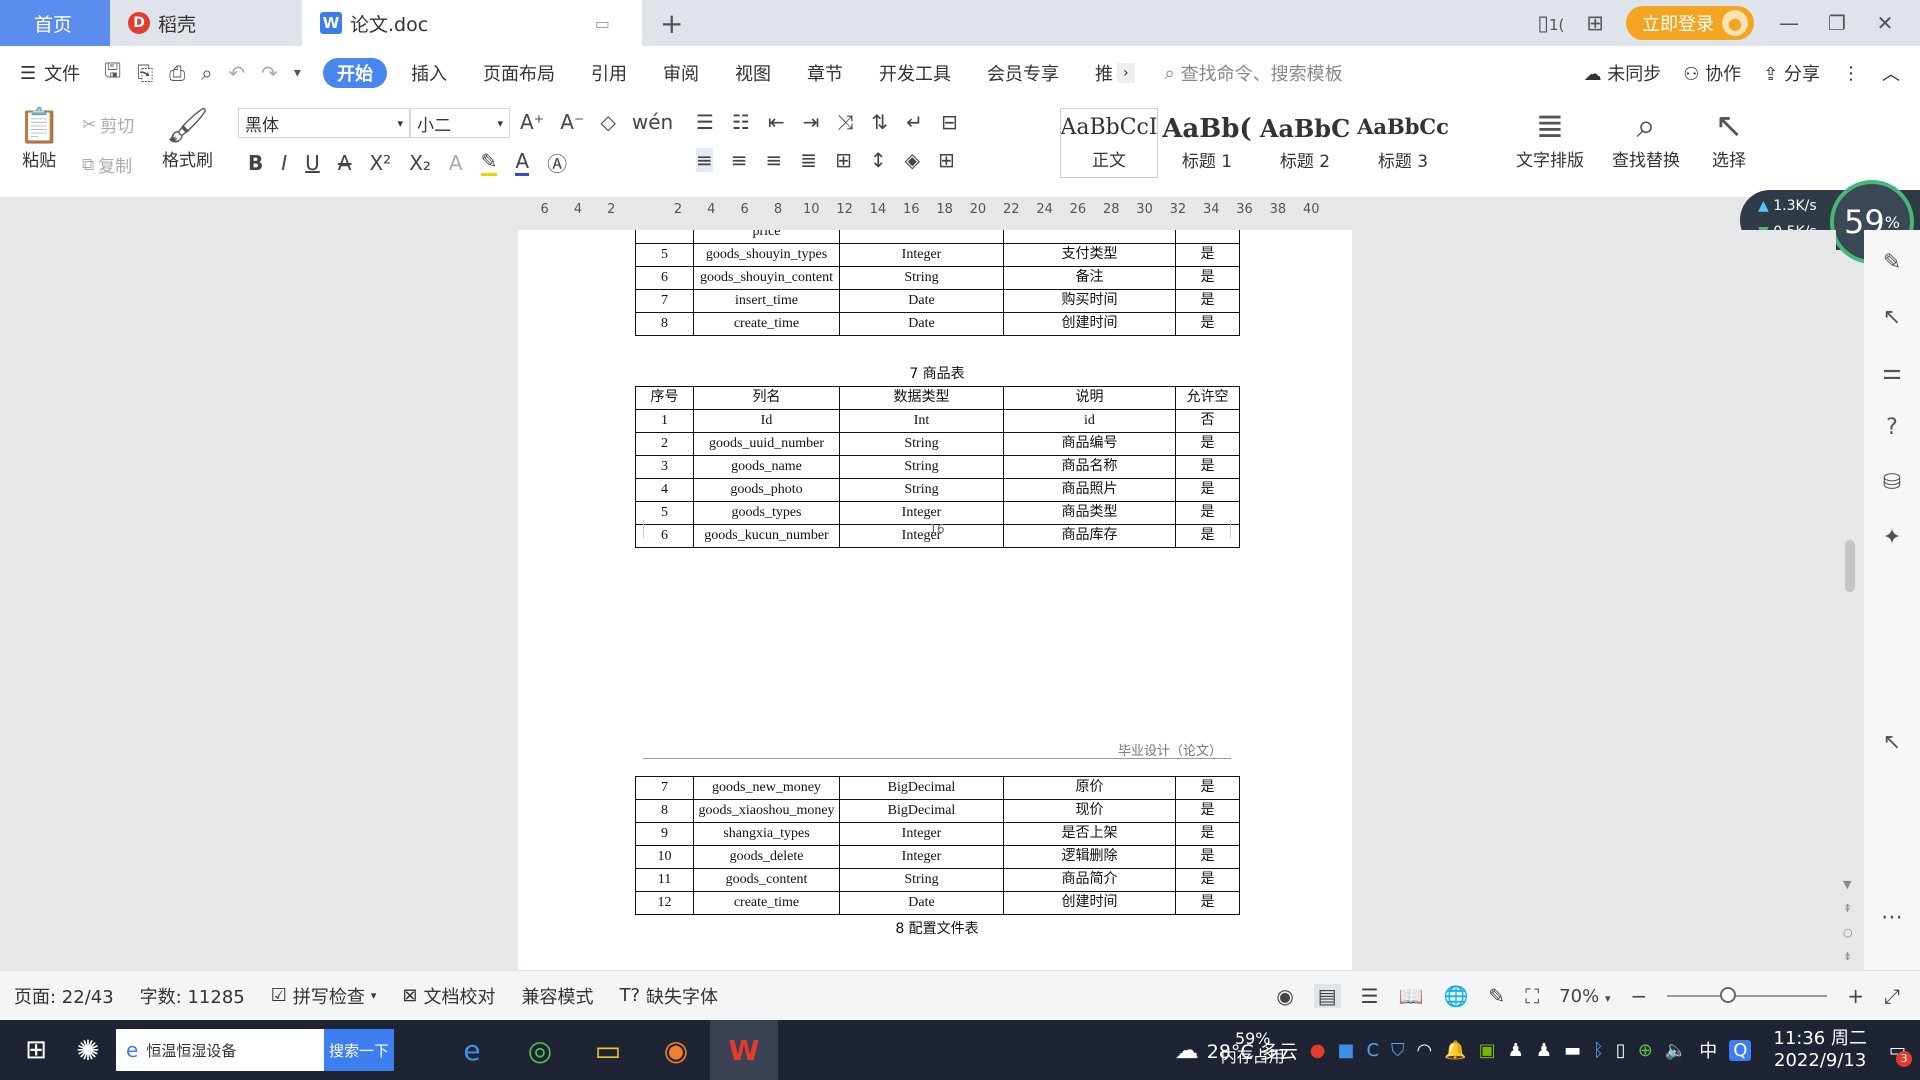 The width and height of the screenshot is (1920, 1080). Describe the element at coordinates (1892, 372) in the screenshot. I see `adjust-sliders-icon: ⚌` at that location.